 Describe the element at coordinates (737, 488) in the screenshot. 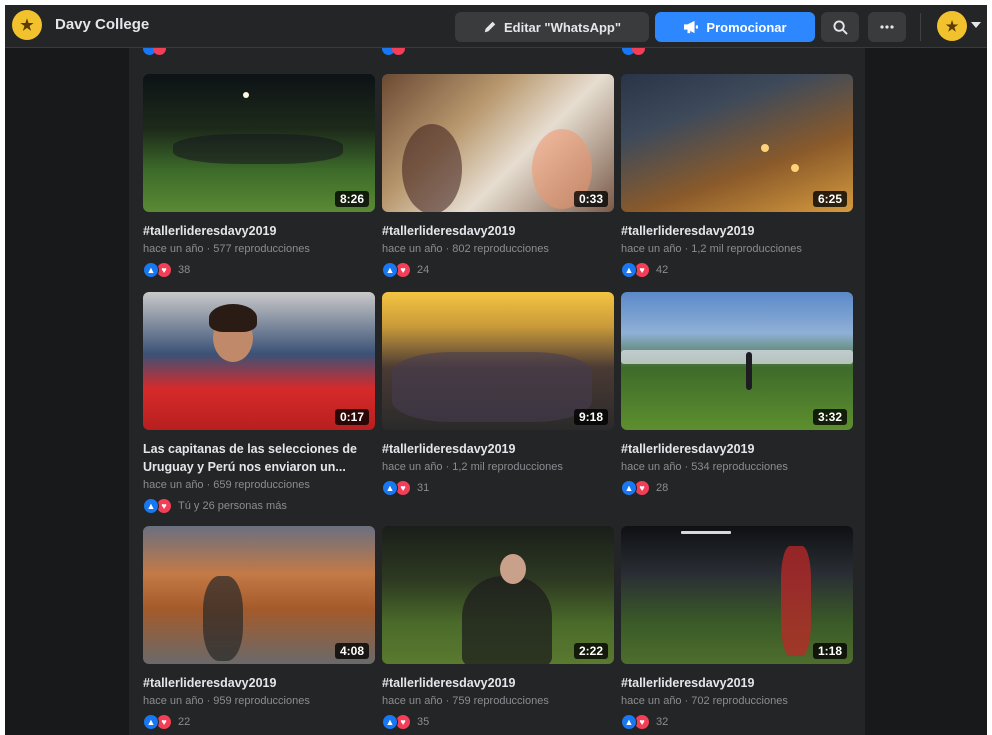

I see `video-reactions: ▲ ♥ 28` at that location.